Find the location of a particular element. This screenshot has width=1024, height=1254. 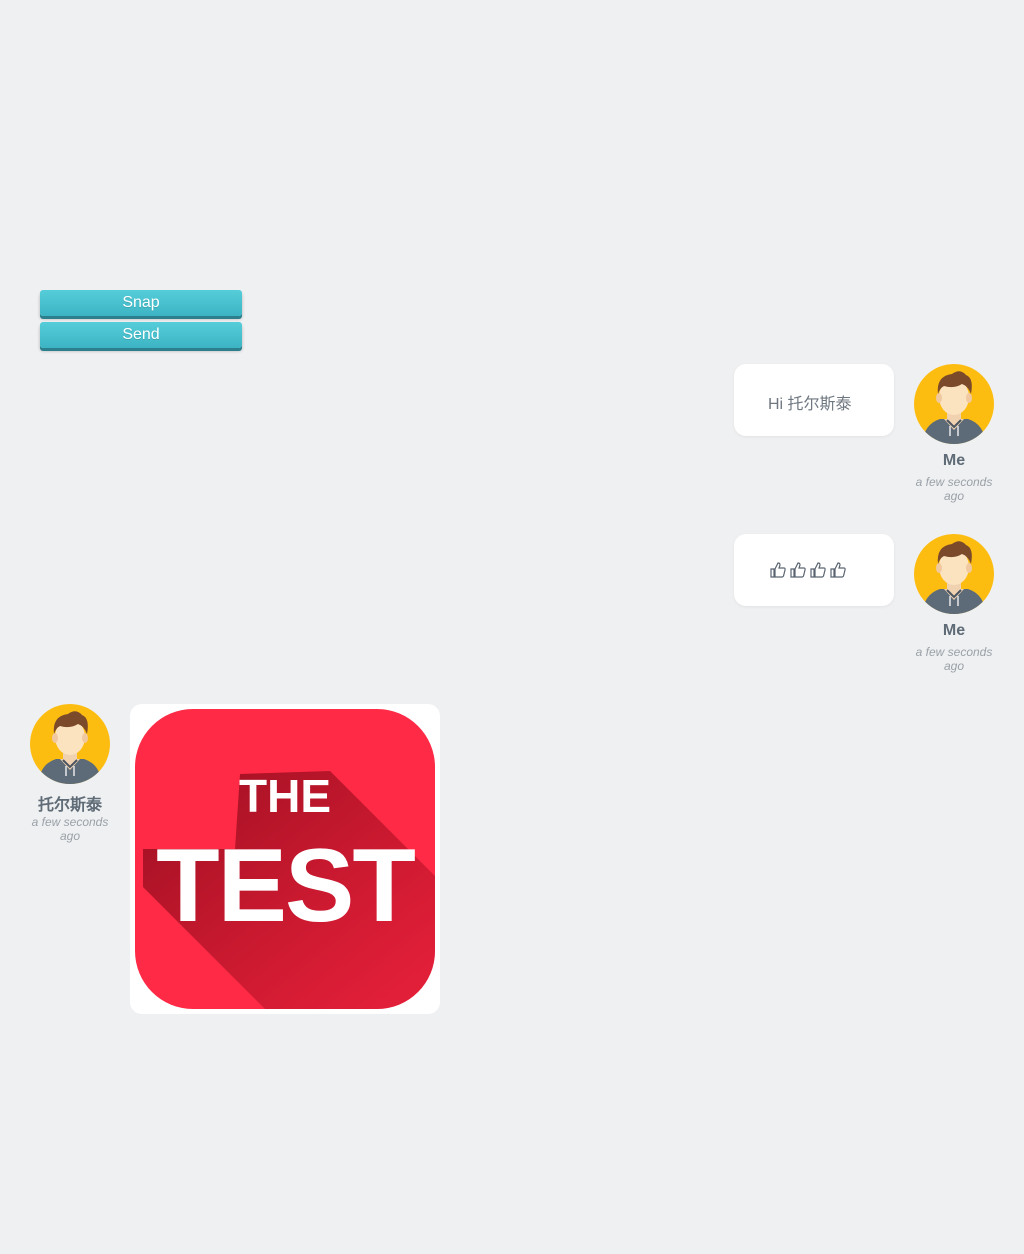

message-bubble: Hi 托尔斯泰 is located at coordinates (814, 400).